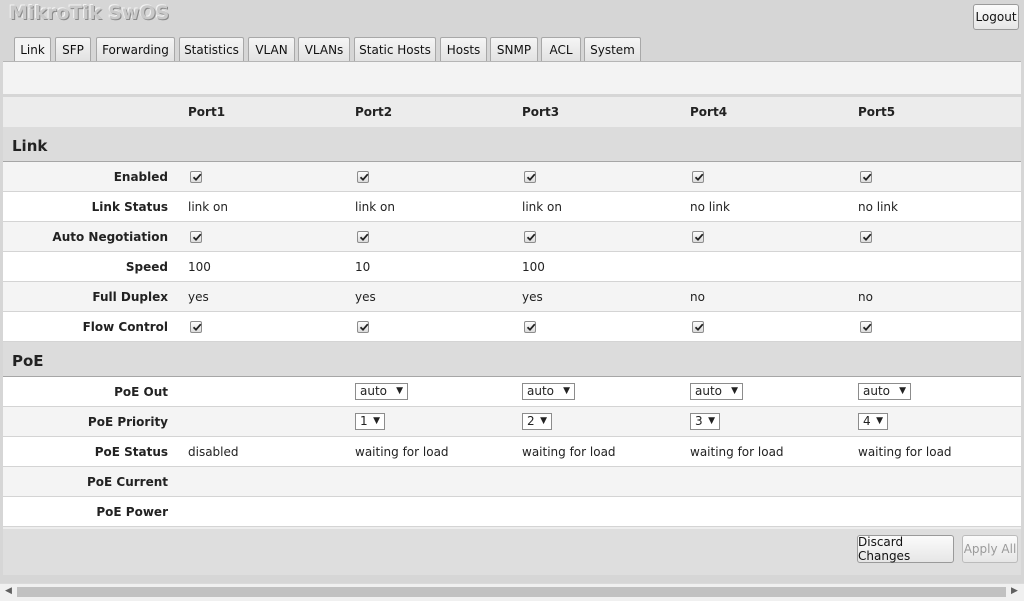 Image resolution: width=1024 pixels, height=601 pixels. Describe the element at coordinates (530, 236) in the screenshot. I see `autoneg-checkbox-port3` at that location.